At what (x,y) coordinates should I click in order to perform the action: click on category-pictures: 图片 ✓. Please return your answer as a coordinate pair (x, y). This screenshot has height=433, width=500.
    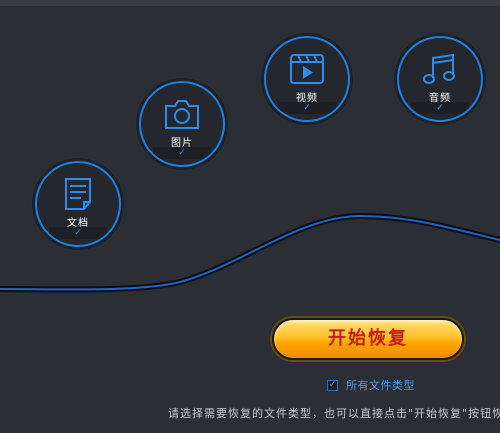
    Looking at the image, I should click on (182, 124).